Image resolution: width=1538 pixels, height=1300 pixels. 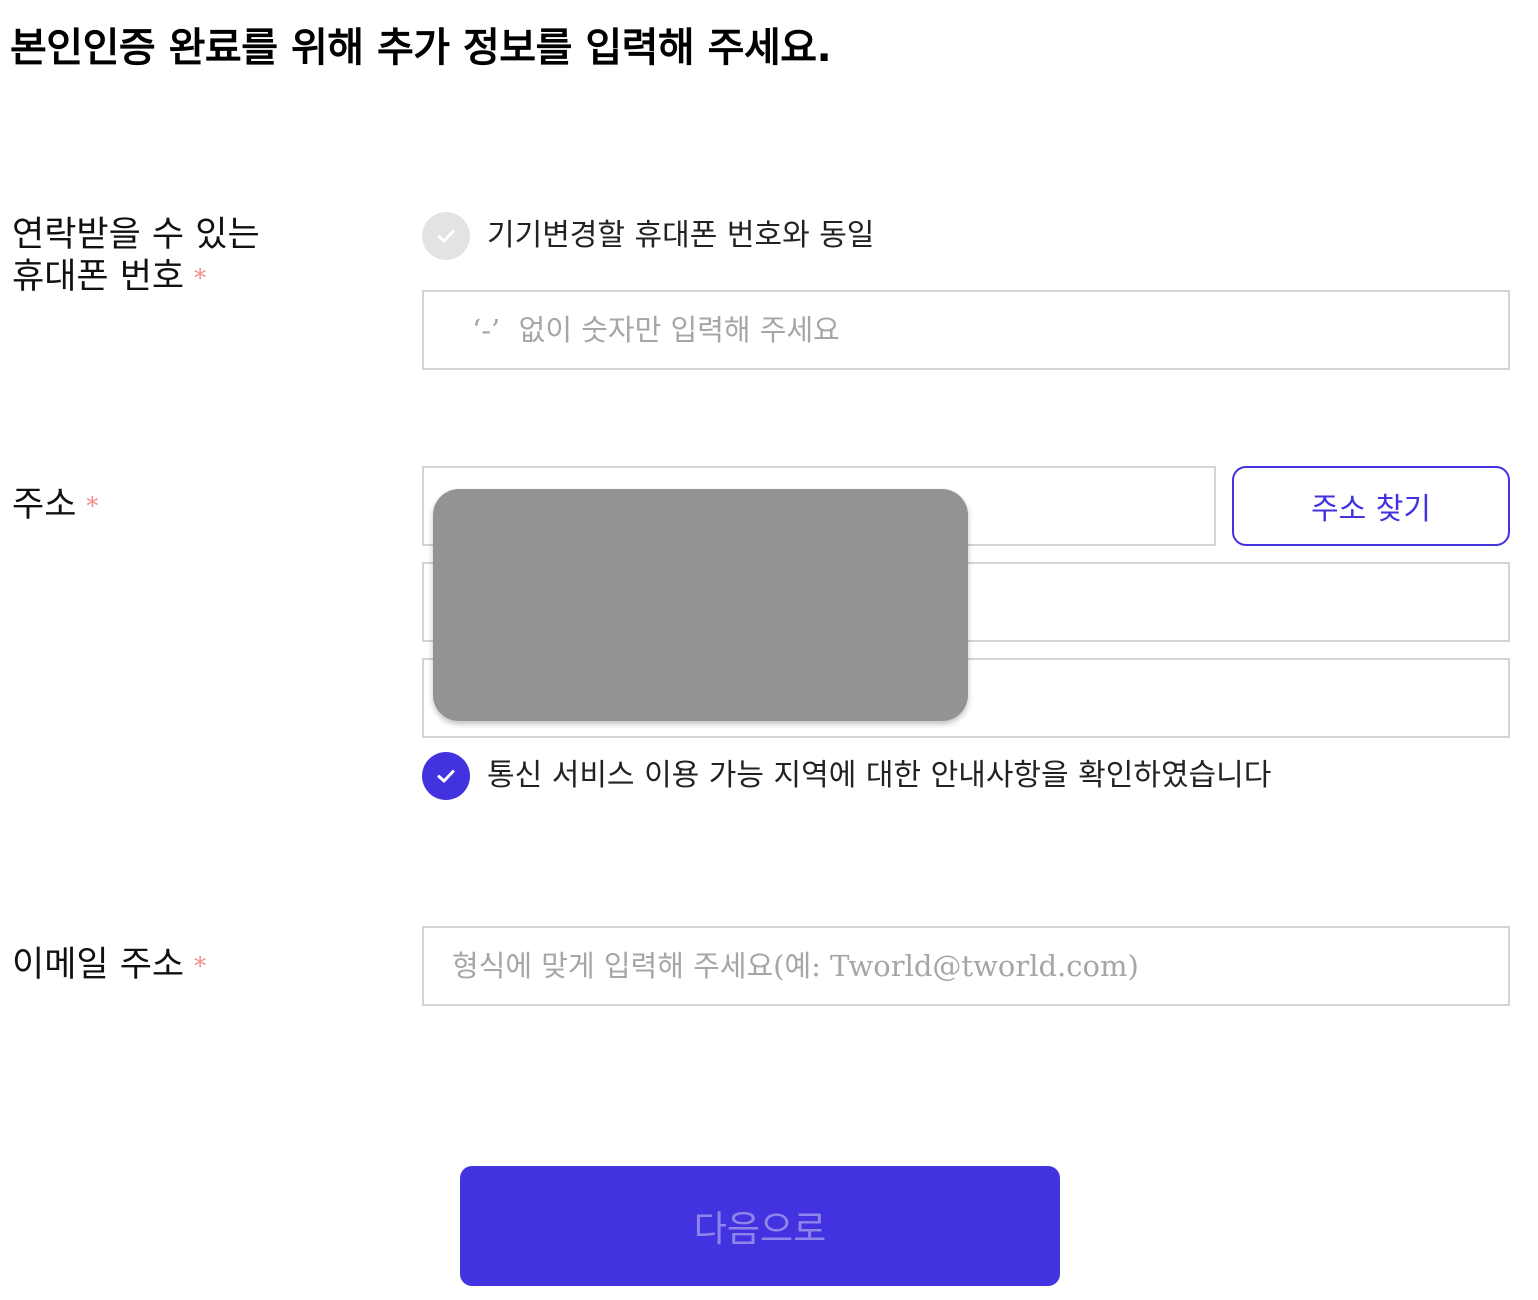 I want to click on page-title: 본인인증 완료를 위해 추가 정보를 입력해 주세요., so click(x=421, y=48).